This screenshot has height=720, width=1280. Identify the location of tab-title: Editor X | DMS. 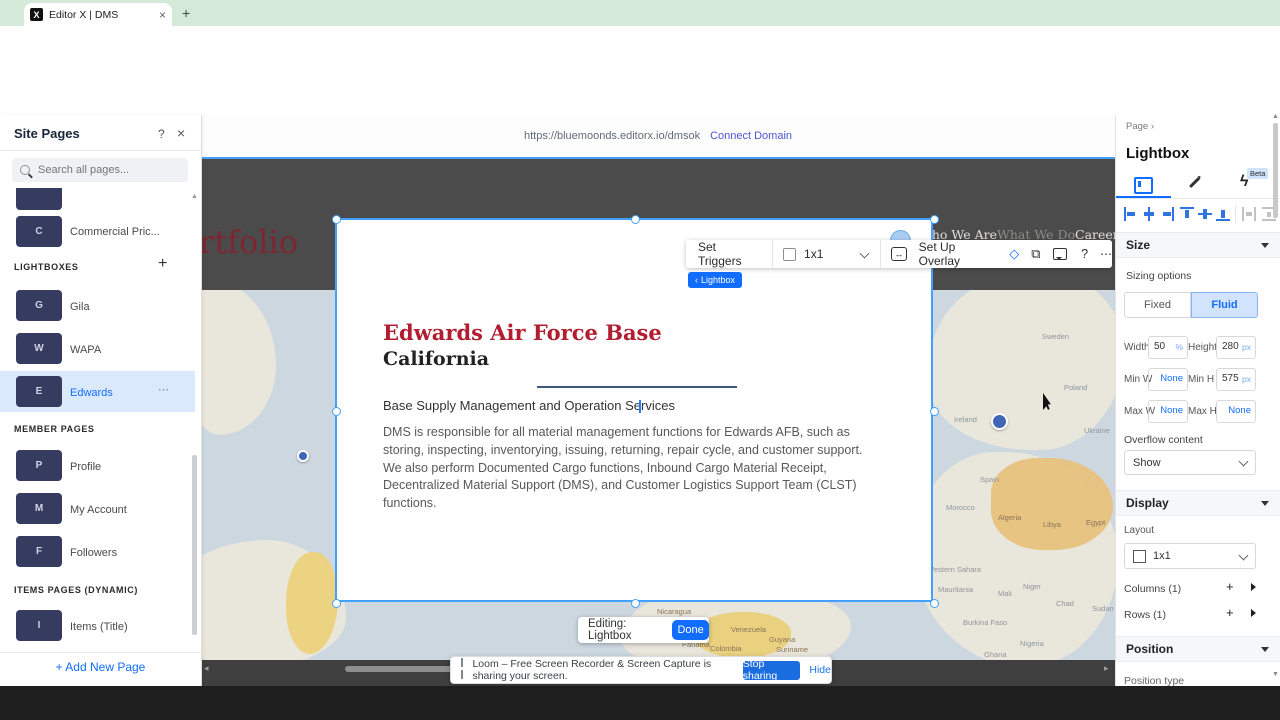
(84, 14).